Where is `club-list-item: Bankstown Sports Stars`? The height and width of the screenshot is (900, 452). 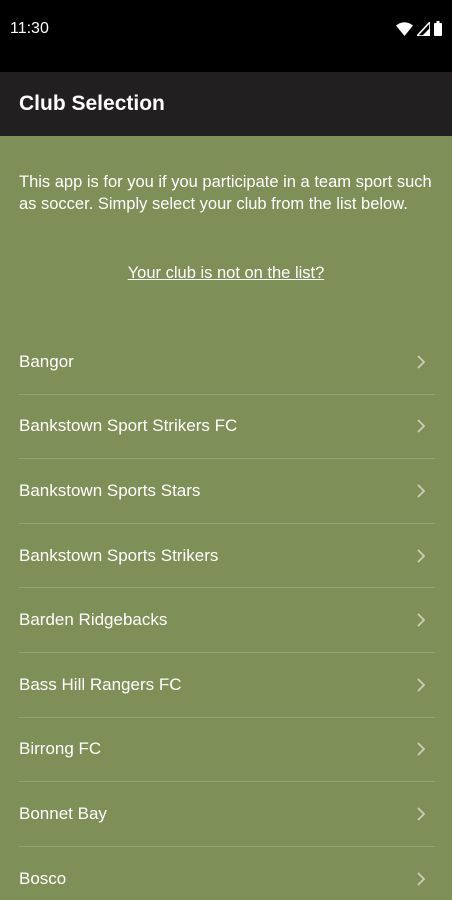
club-list-item: Bankstown Sports Stars is located at coordinates (227, 491).